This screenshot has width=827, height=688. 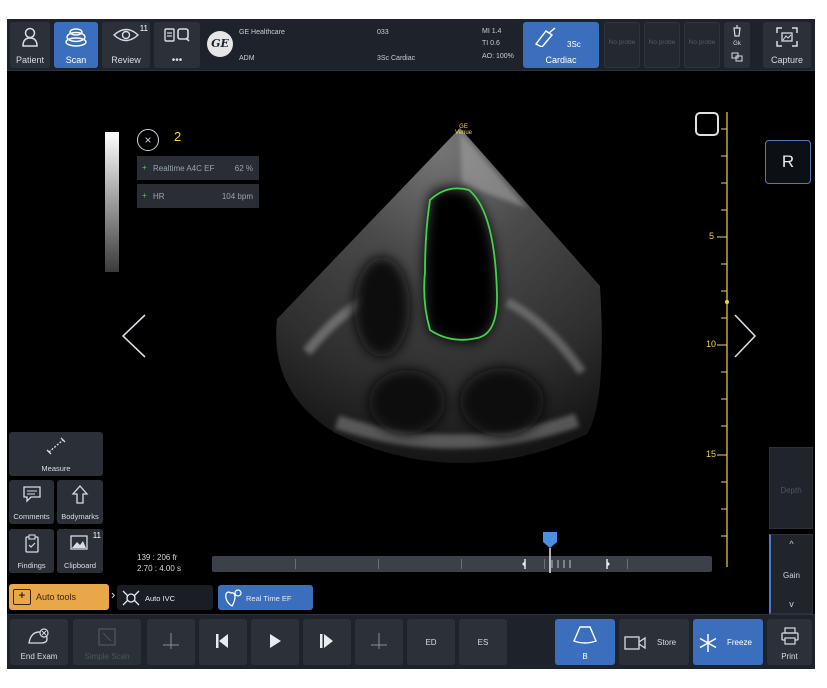 I want to click on auto-tools-button: + Auto tools, so click(x=59, y=597).